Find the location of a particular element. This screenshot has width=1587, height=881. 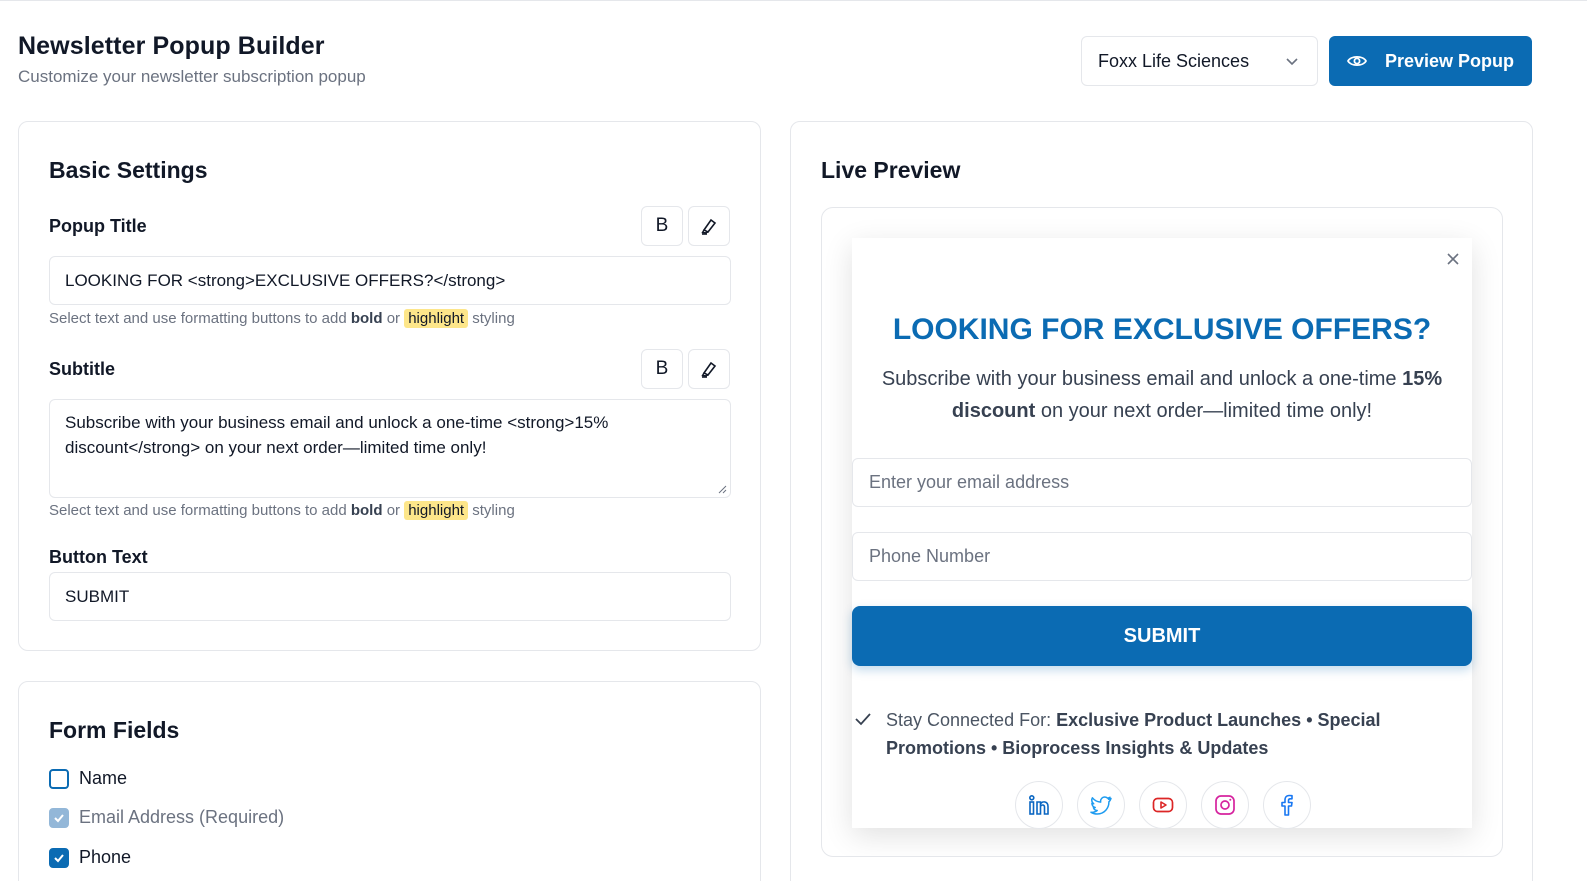

field-name-checkbox: Name is located at coordinates (88, 778).